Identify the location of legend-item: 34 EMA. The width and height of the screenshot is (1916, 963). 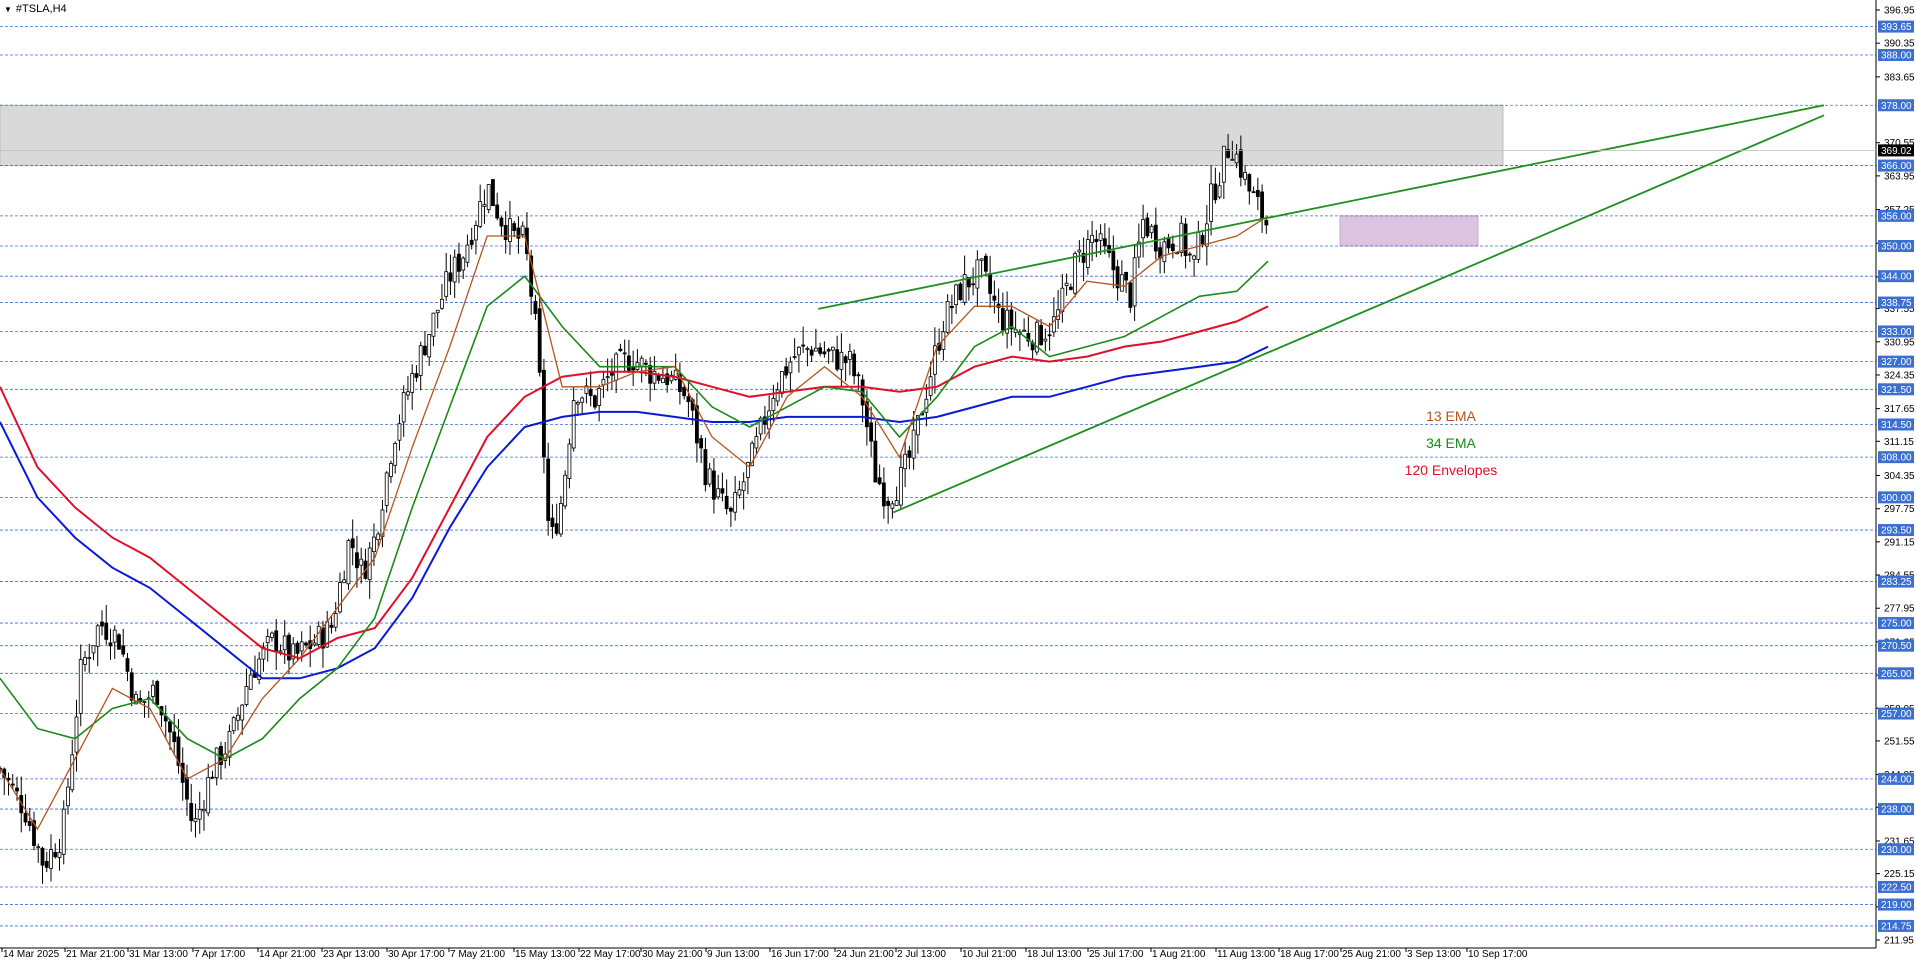
(1451, 443).